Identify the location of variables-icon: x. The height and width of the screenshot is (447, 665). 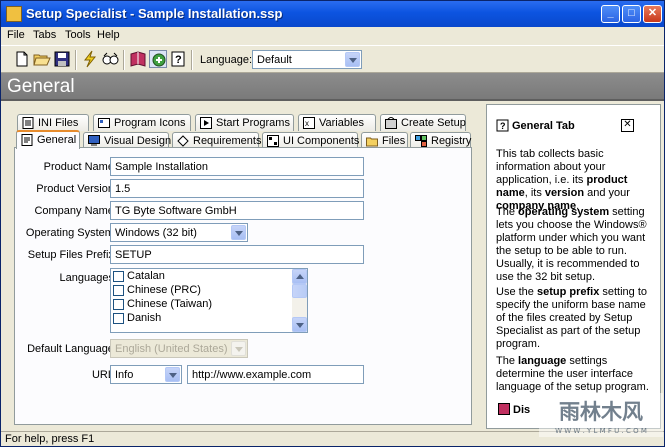
(309, 123).